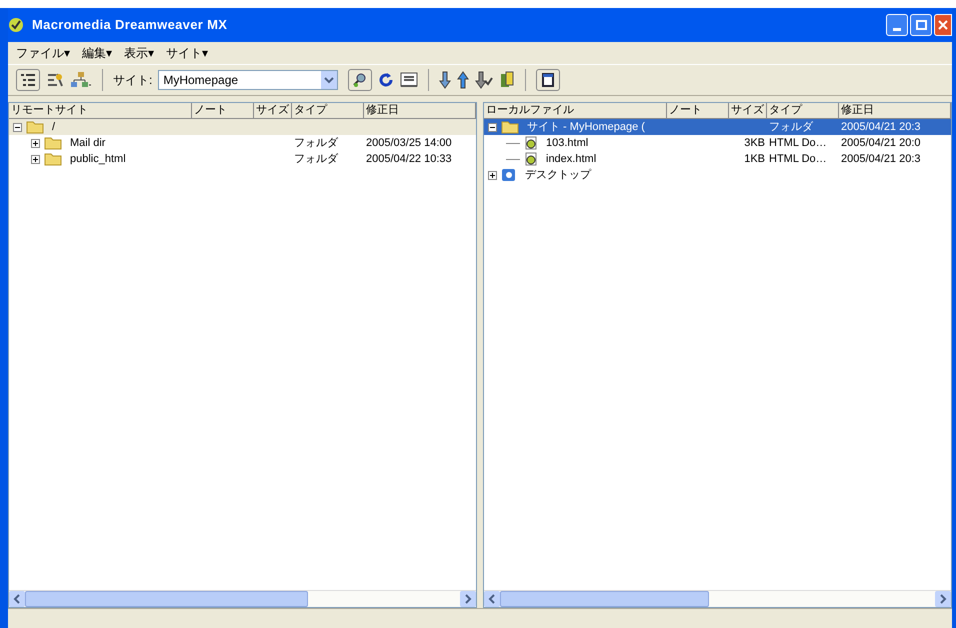  Describe the element at coordinates (717, 159) in the screenshot. I see `tree-row: index.html 1KB HTML Do… 2005/04/21 20:3` at that location.